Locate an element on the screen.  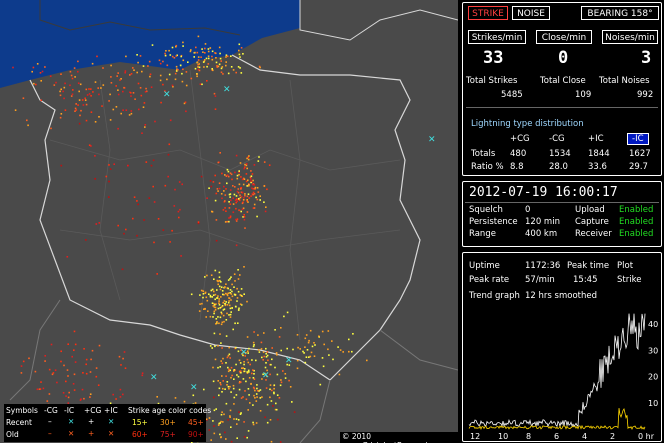
capture-status: Enabled is located at coordinates (636, 222).